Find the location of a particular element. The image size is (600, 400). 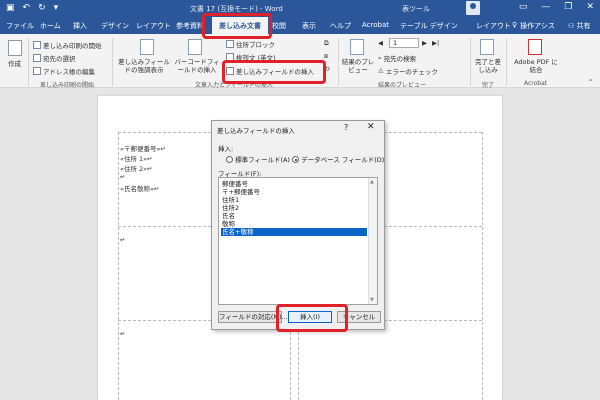

edit-list-icon is located at coordinates (37, 71).